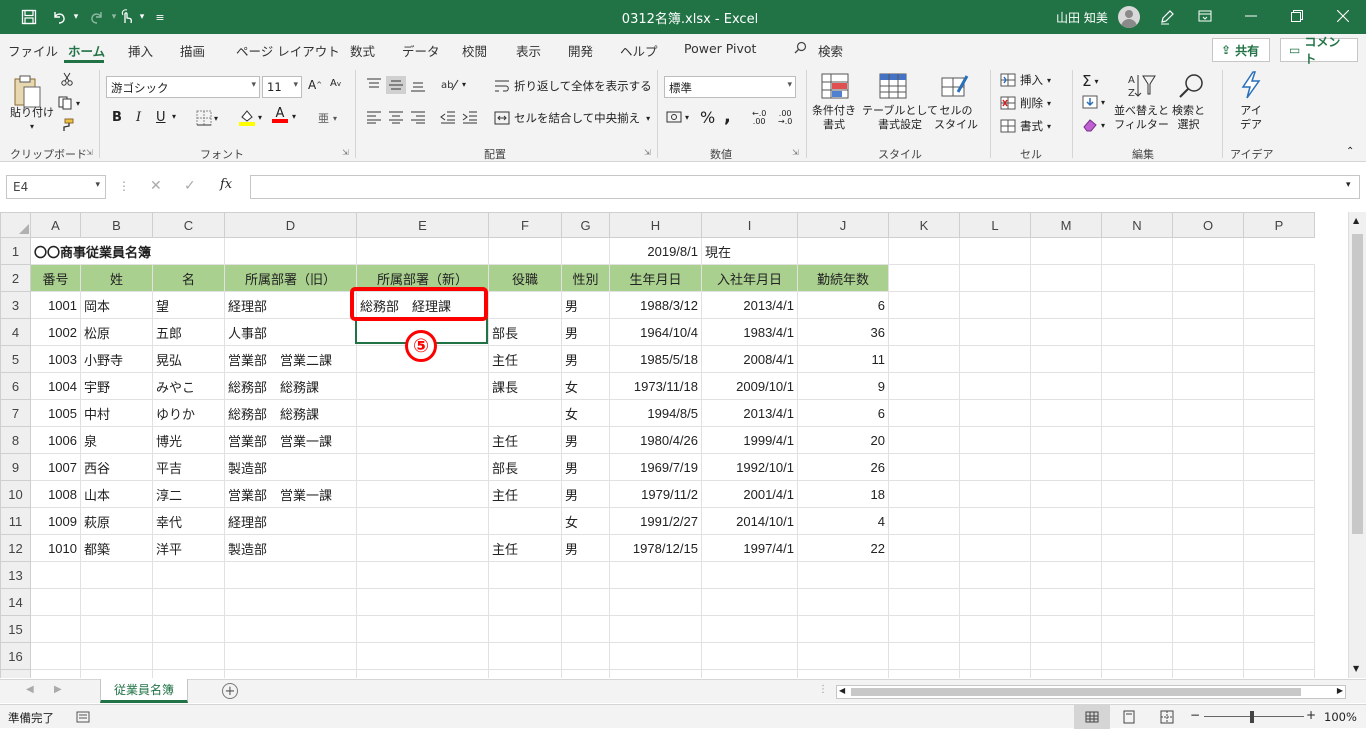 This screenshot has width=1366, height=729. I want to click on table-cell: 西谷, so click(116, 467).